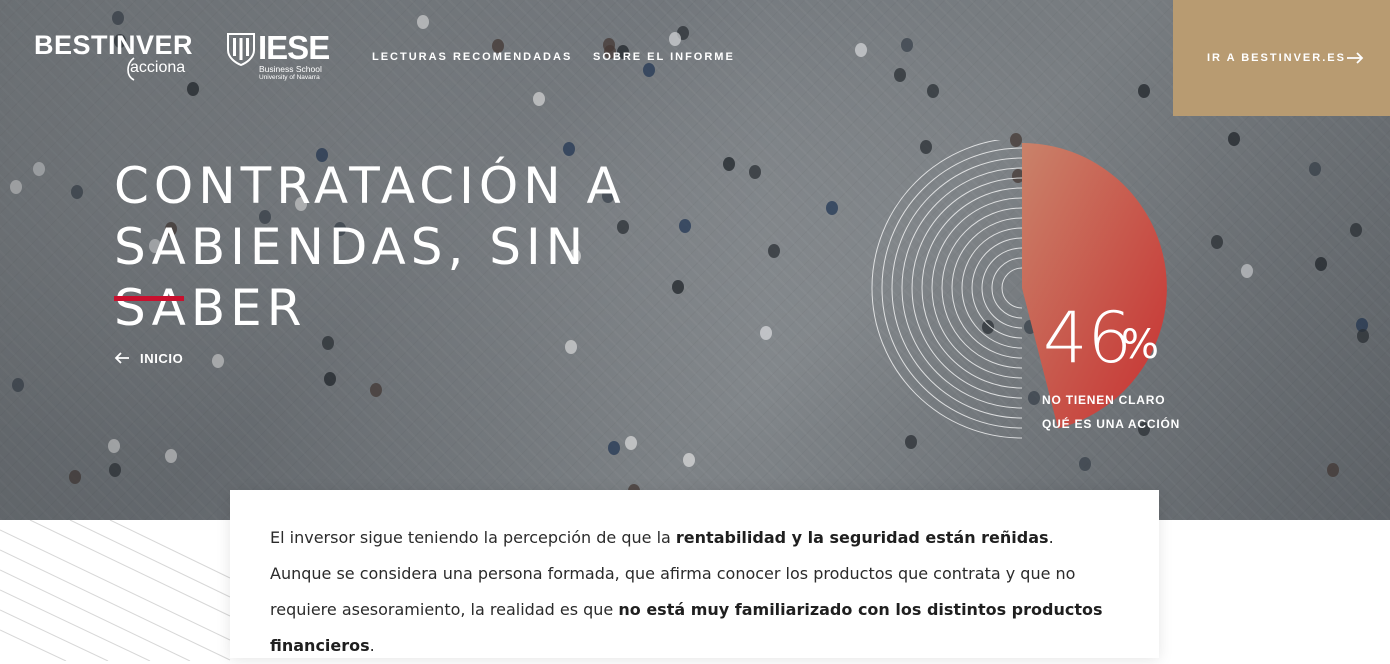  What do you see at coordinates (472, 57) in the screenshot?
I see `nav-lecturas-recomendadas: LECTURAS RECOMENDADAS` at bounding box center [472, 57].